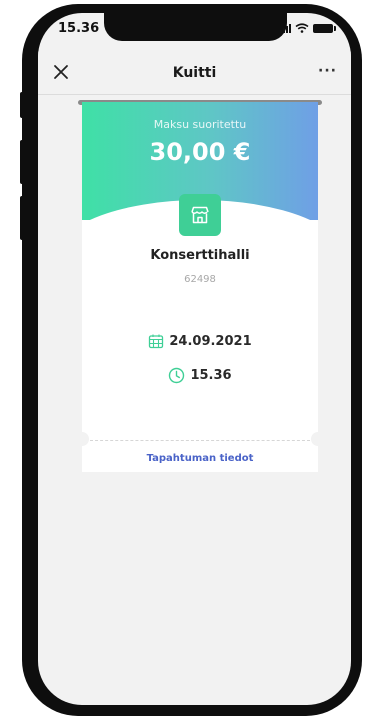 Image resolution: width=365 pixels, height=720 pixels. I want to click on calendar-icon, so click(156, 341).